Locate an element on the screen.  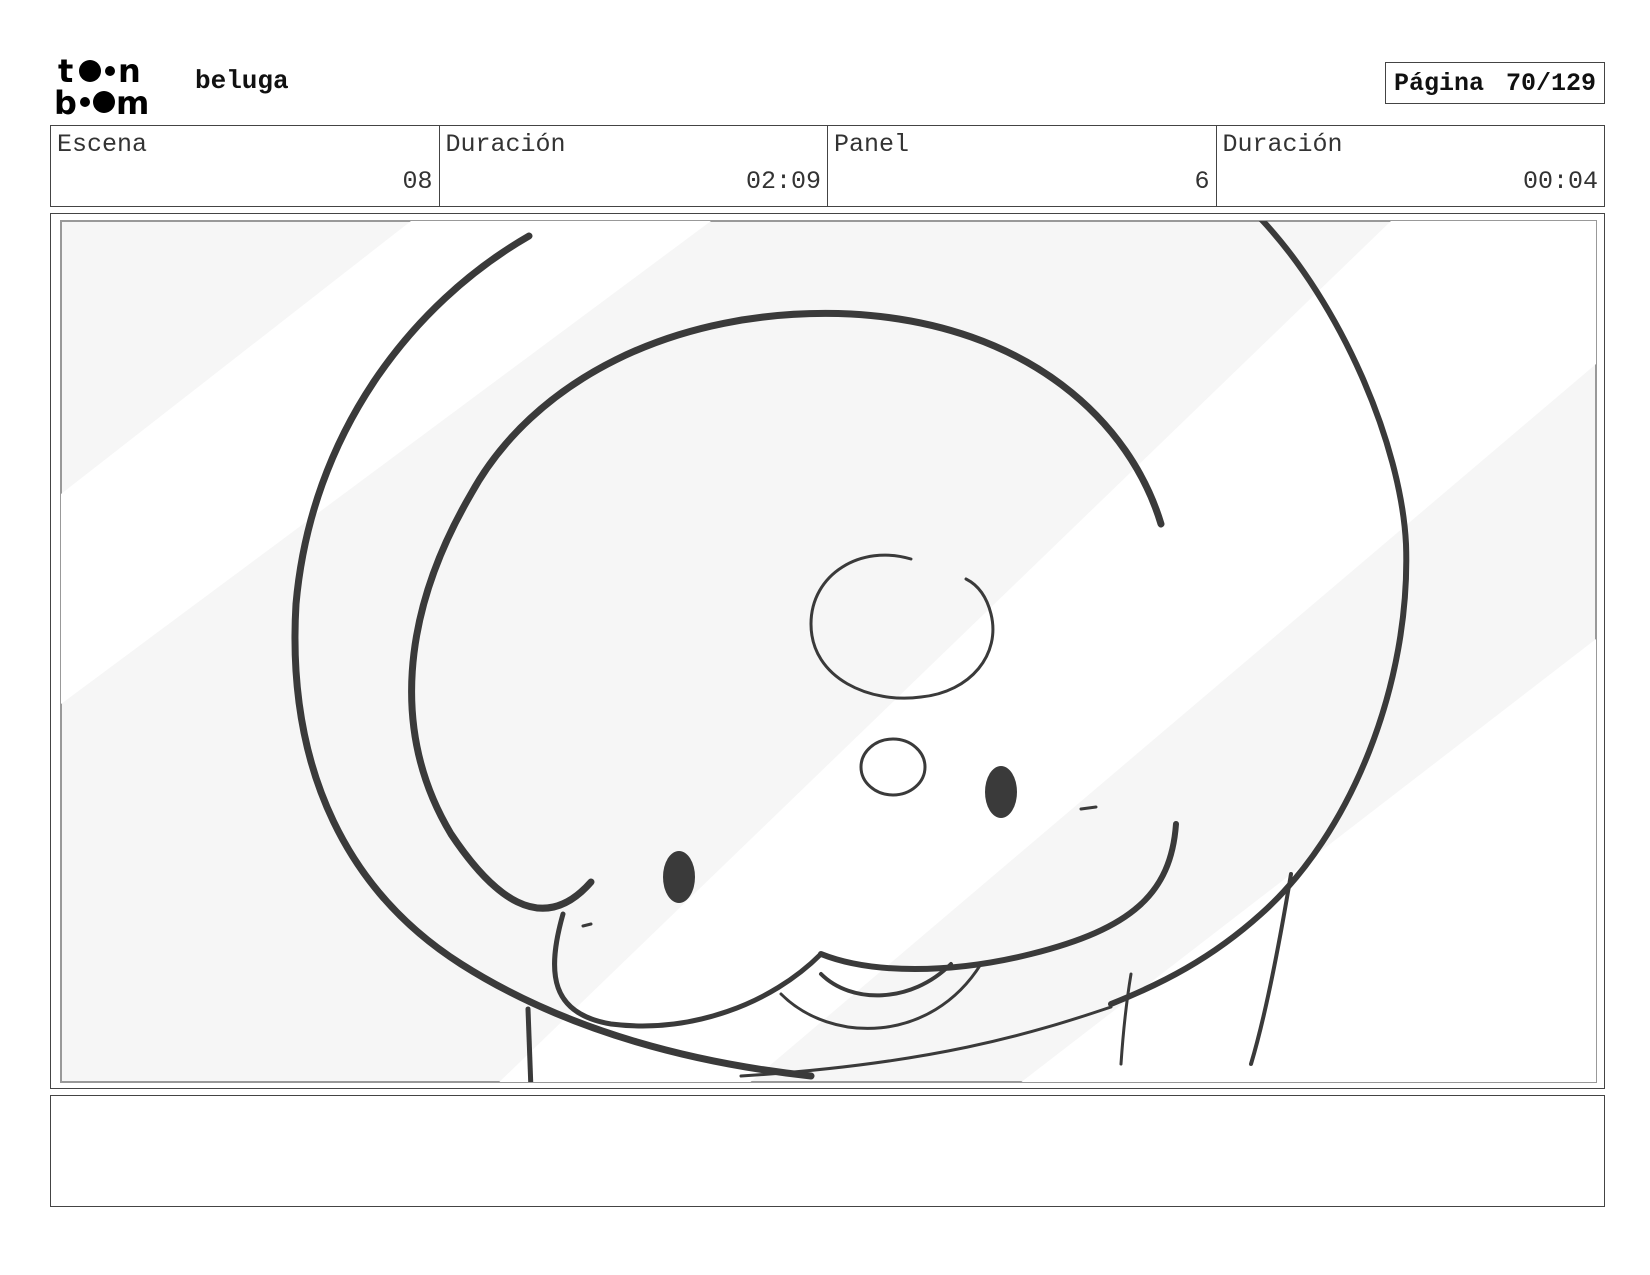
right-eye is located at coordinates (1001, 792).